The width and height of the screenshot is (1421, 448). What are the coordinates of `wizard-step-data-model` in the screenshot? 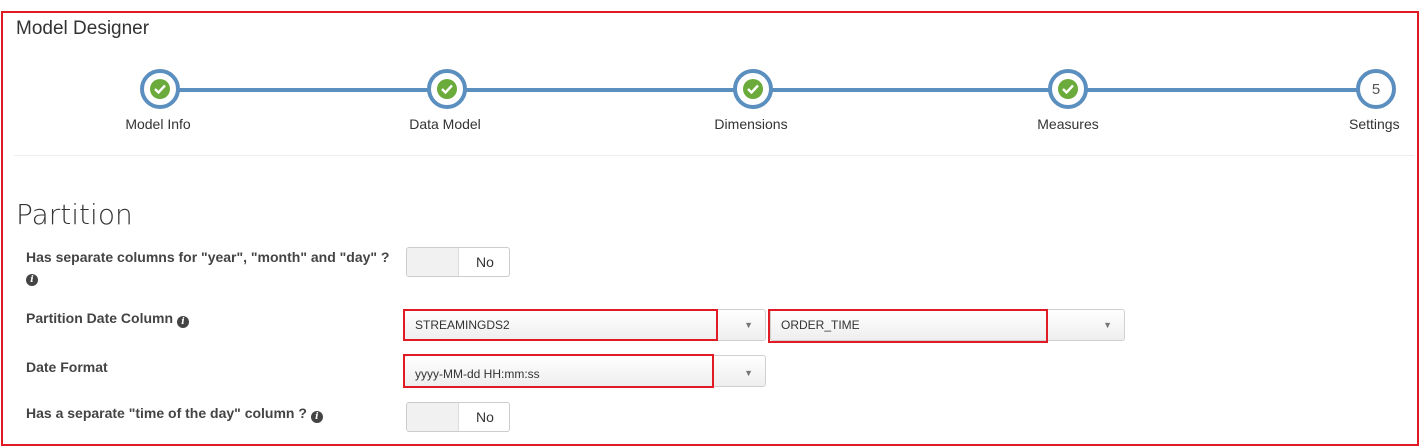 It's located at (447, 89).